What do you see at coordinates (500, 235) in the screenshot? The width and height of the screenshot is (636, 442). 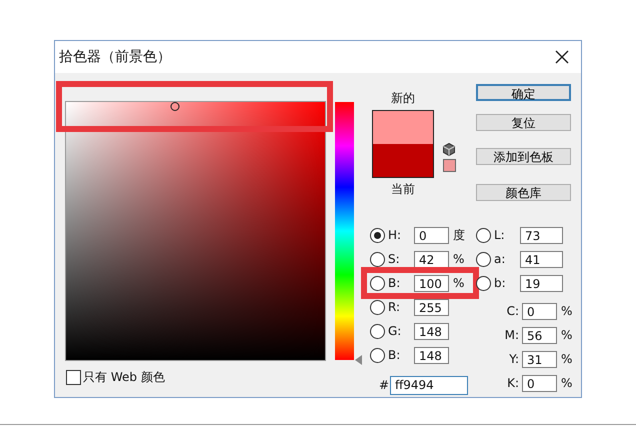 I see `field-label: L:` at bounding box center [500, 235].